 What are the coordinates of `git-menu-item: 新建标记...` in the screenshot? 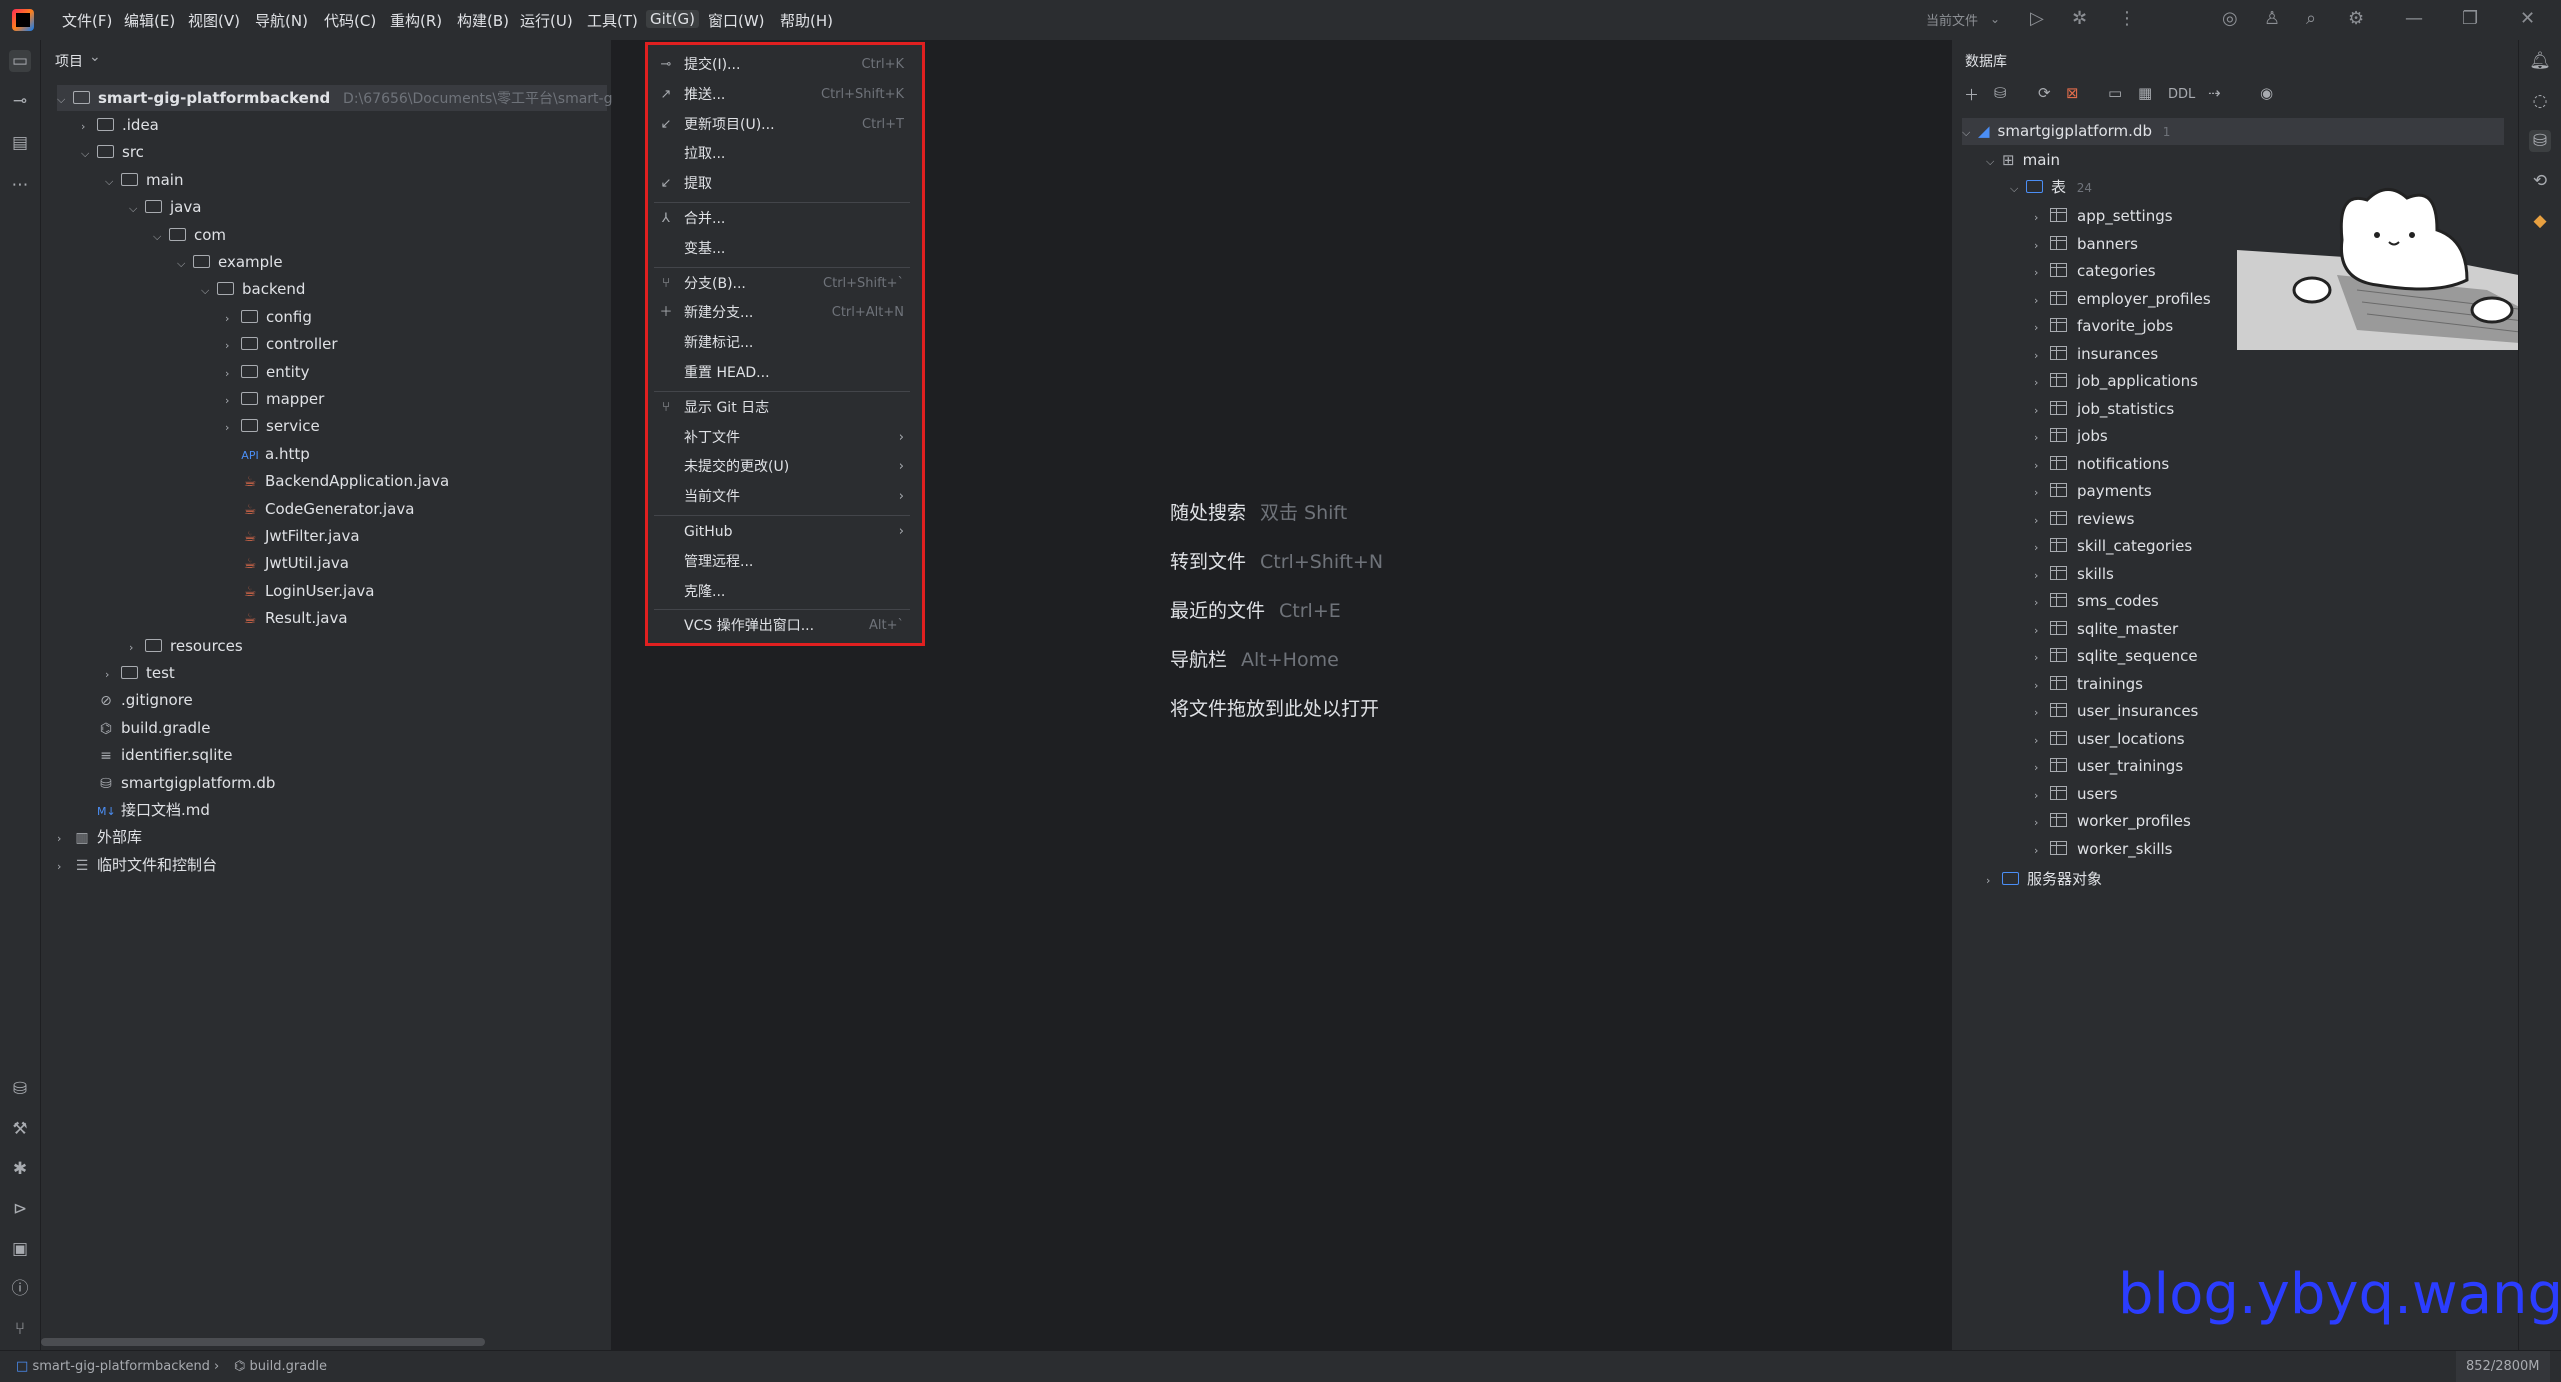 It's located at (782, 343).